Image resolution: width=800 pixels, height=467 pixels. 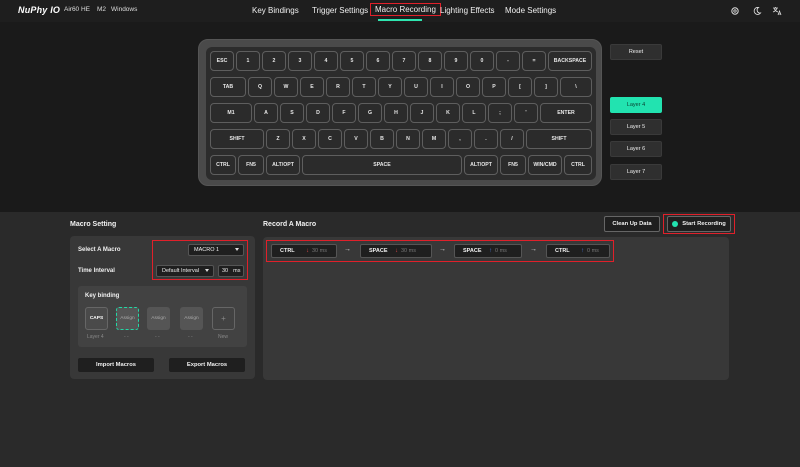 What do you see at coordinates (566, 113) in the screenshot?
I see `key-enter: ENTER` at bounding box center [566, 113].